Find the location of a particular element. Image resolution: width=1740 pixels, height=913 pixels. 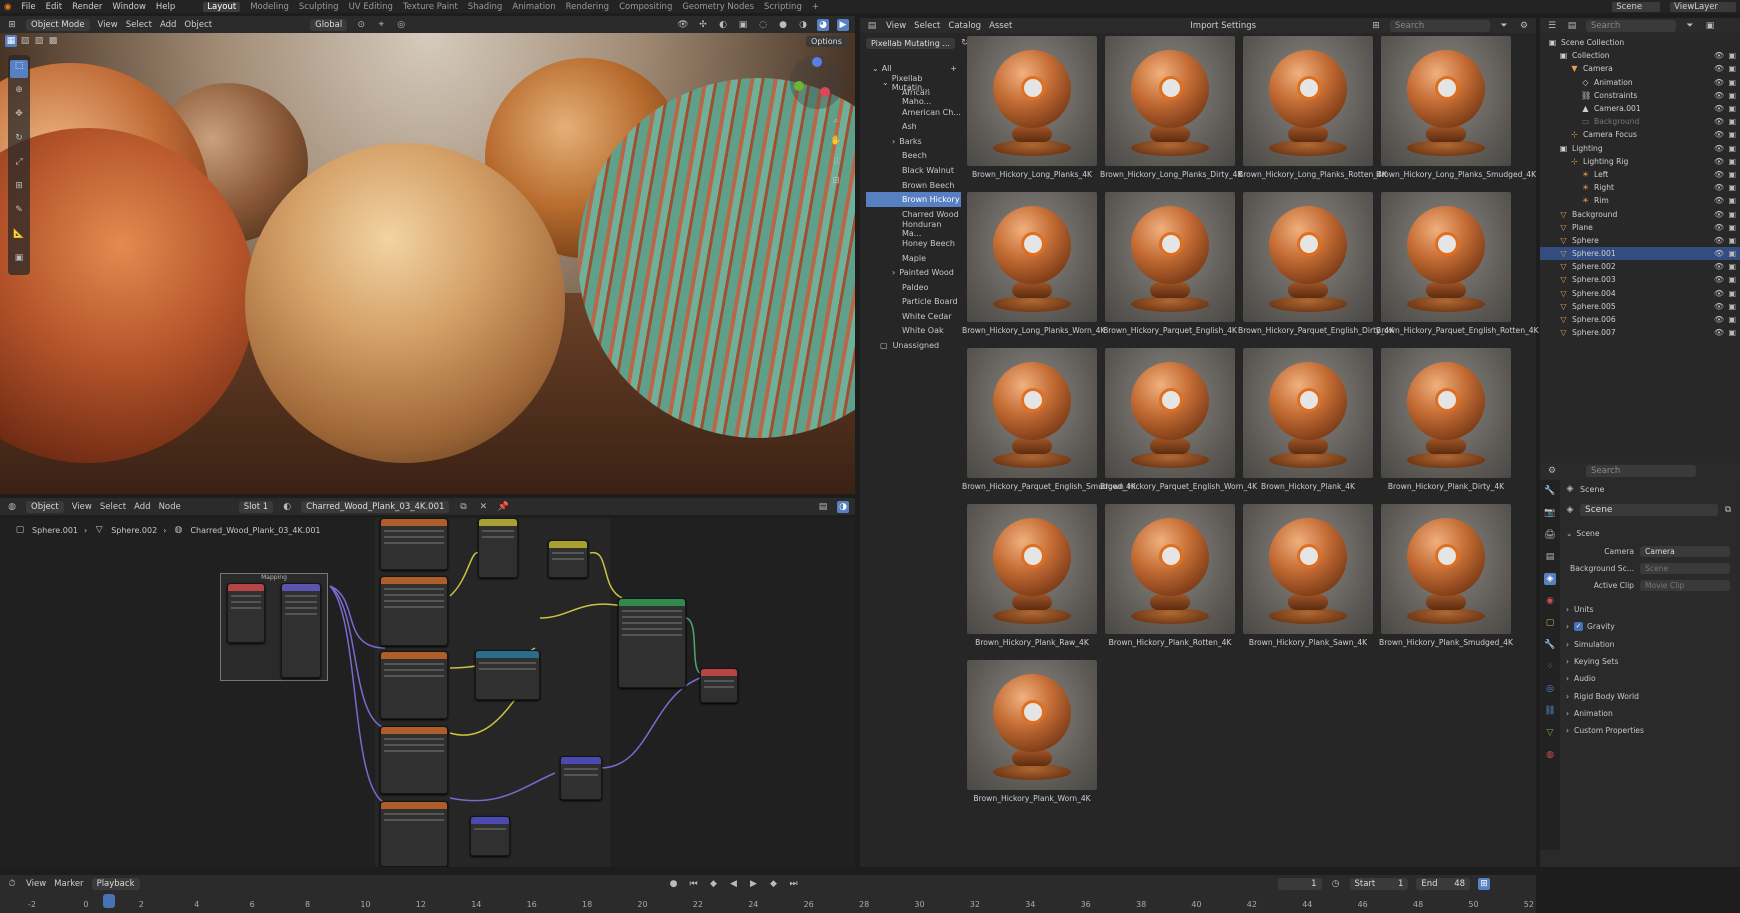

workspace-tab-rendering: Rendering is located at coordinates (587, 7).